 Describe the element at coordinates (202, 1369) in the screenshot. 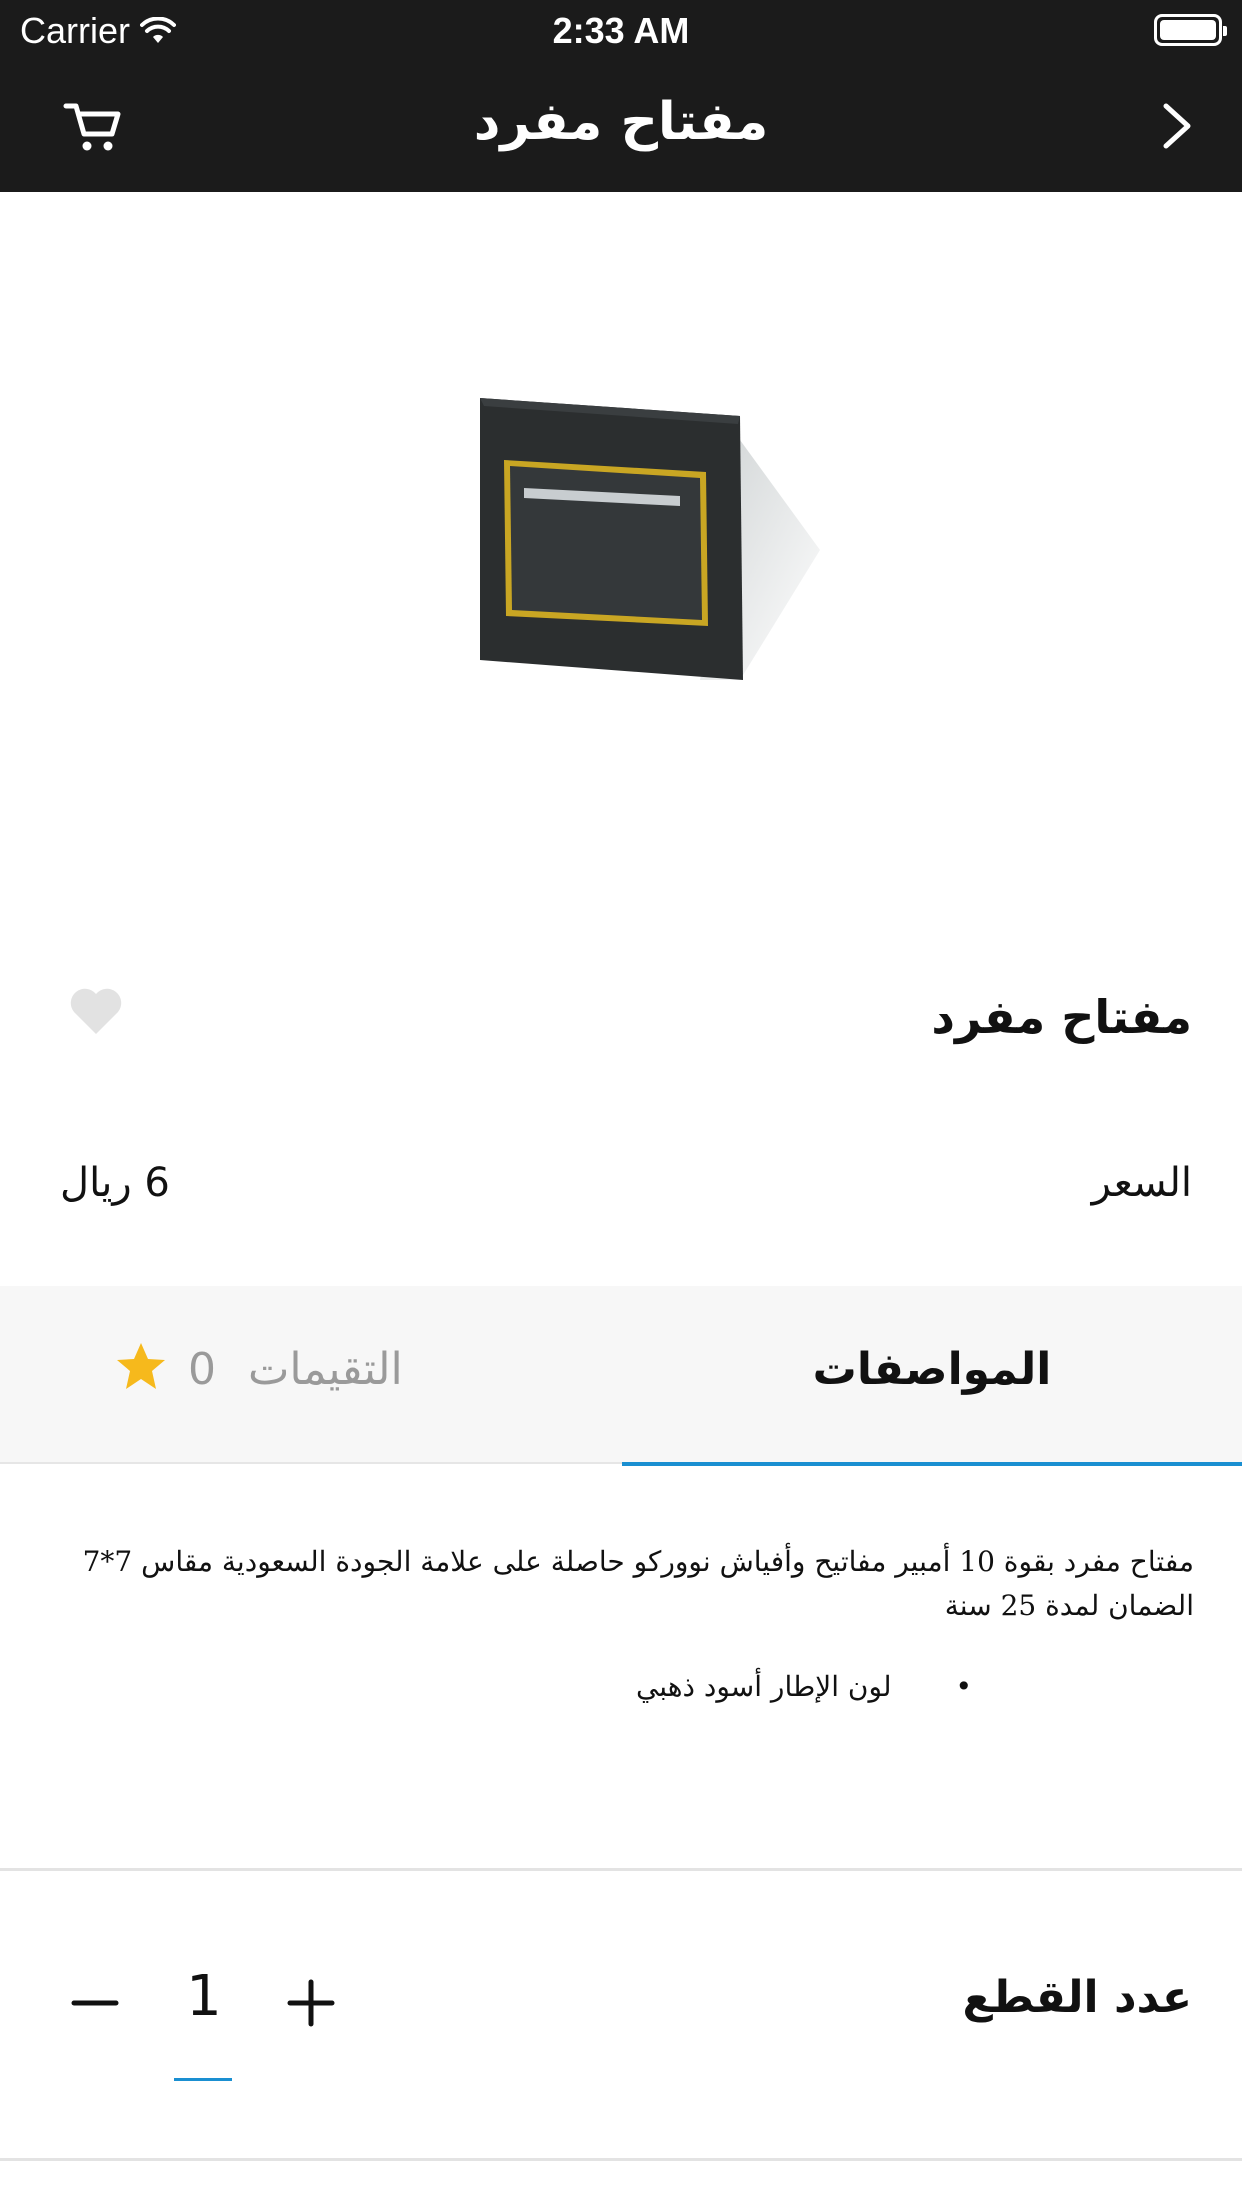

I see `reviews-count: 0` at that location.